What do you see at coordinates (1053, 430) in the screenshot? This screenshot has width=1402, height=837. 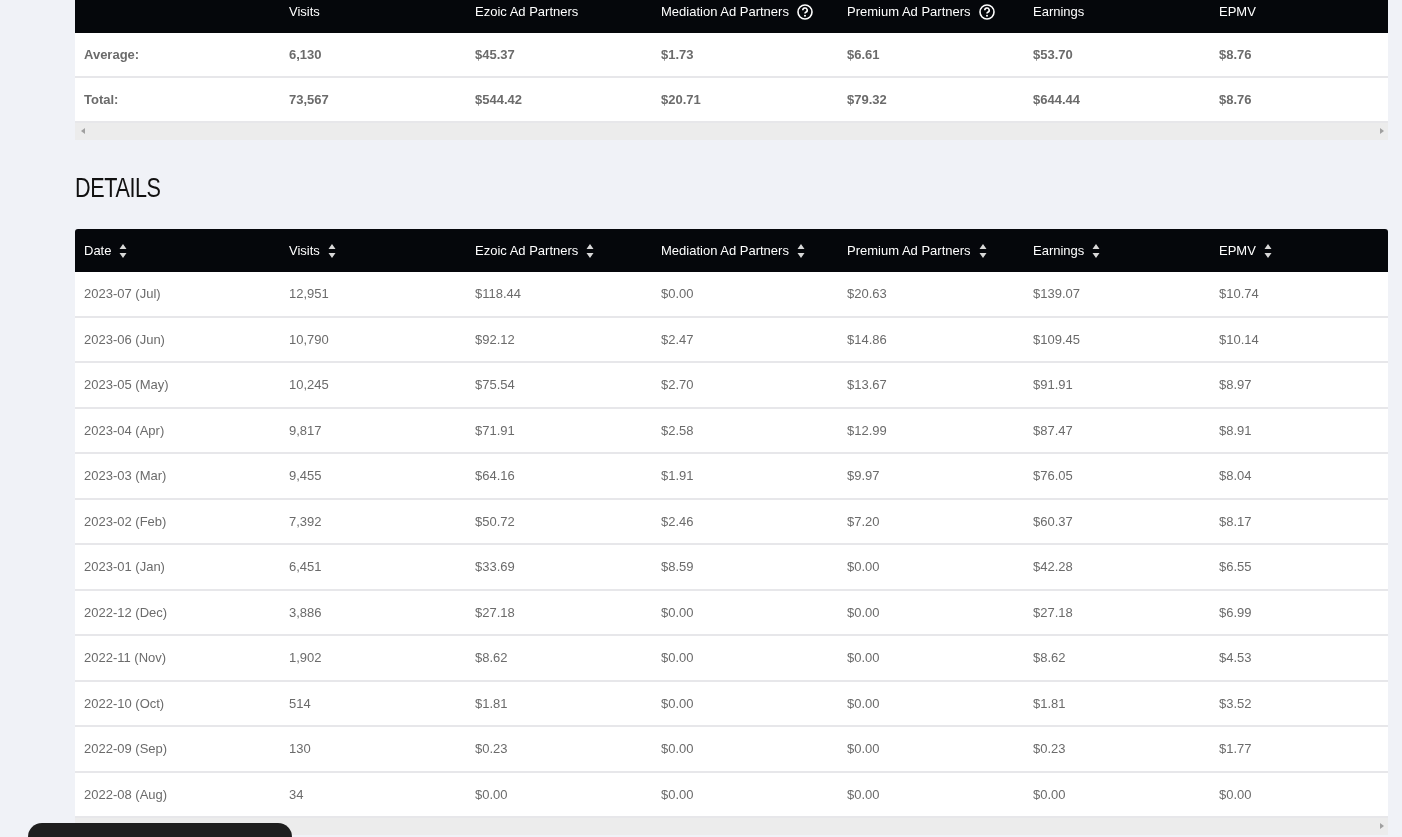 I see `table-cell-text: $87.47` at bounding box center [1053, 430].